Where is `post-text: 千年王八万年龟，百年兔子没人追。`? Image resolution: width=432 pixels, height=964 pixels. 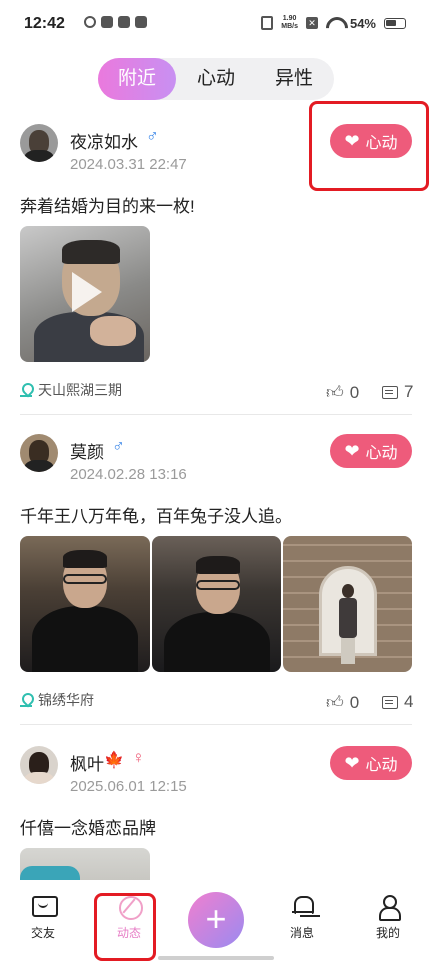 post-text: 千年王八万年龟，百年兔子没人追。 is located at coordinates (156, 516).